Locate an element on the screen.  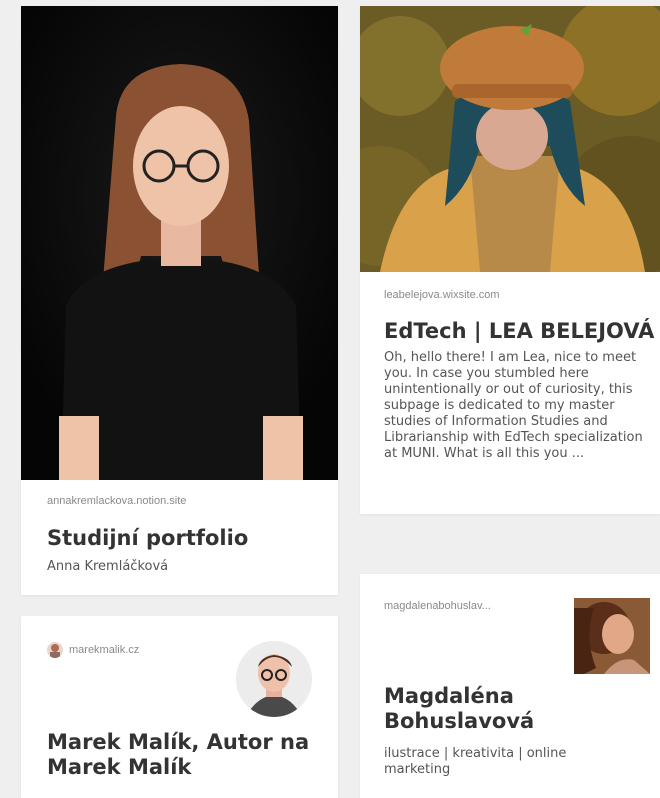
card-title: Marek Malík, Autor na Marek Malík is located at coordinates (182, 755).